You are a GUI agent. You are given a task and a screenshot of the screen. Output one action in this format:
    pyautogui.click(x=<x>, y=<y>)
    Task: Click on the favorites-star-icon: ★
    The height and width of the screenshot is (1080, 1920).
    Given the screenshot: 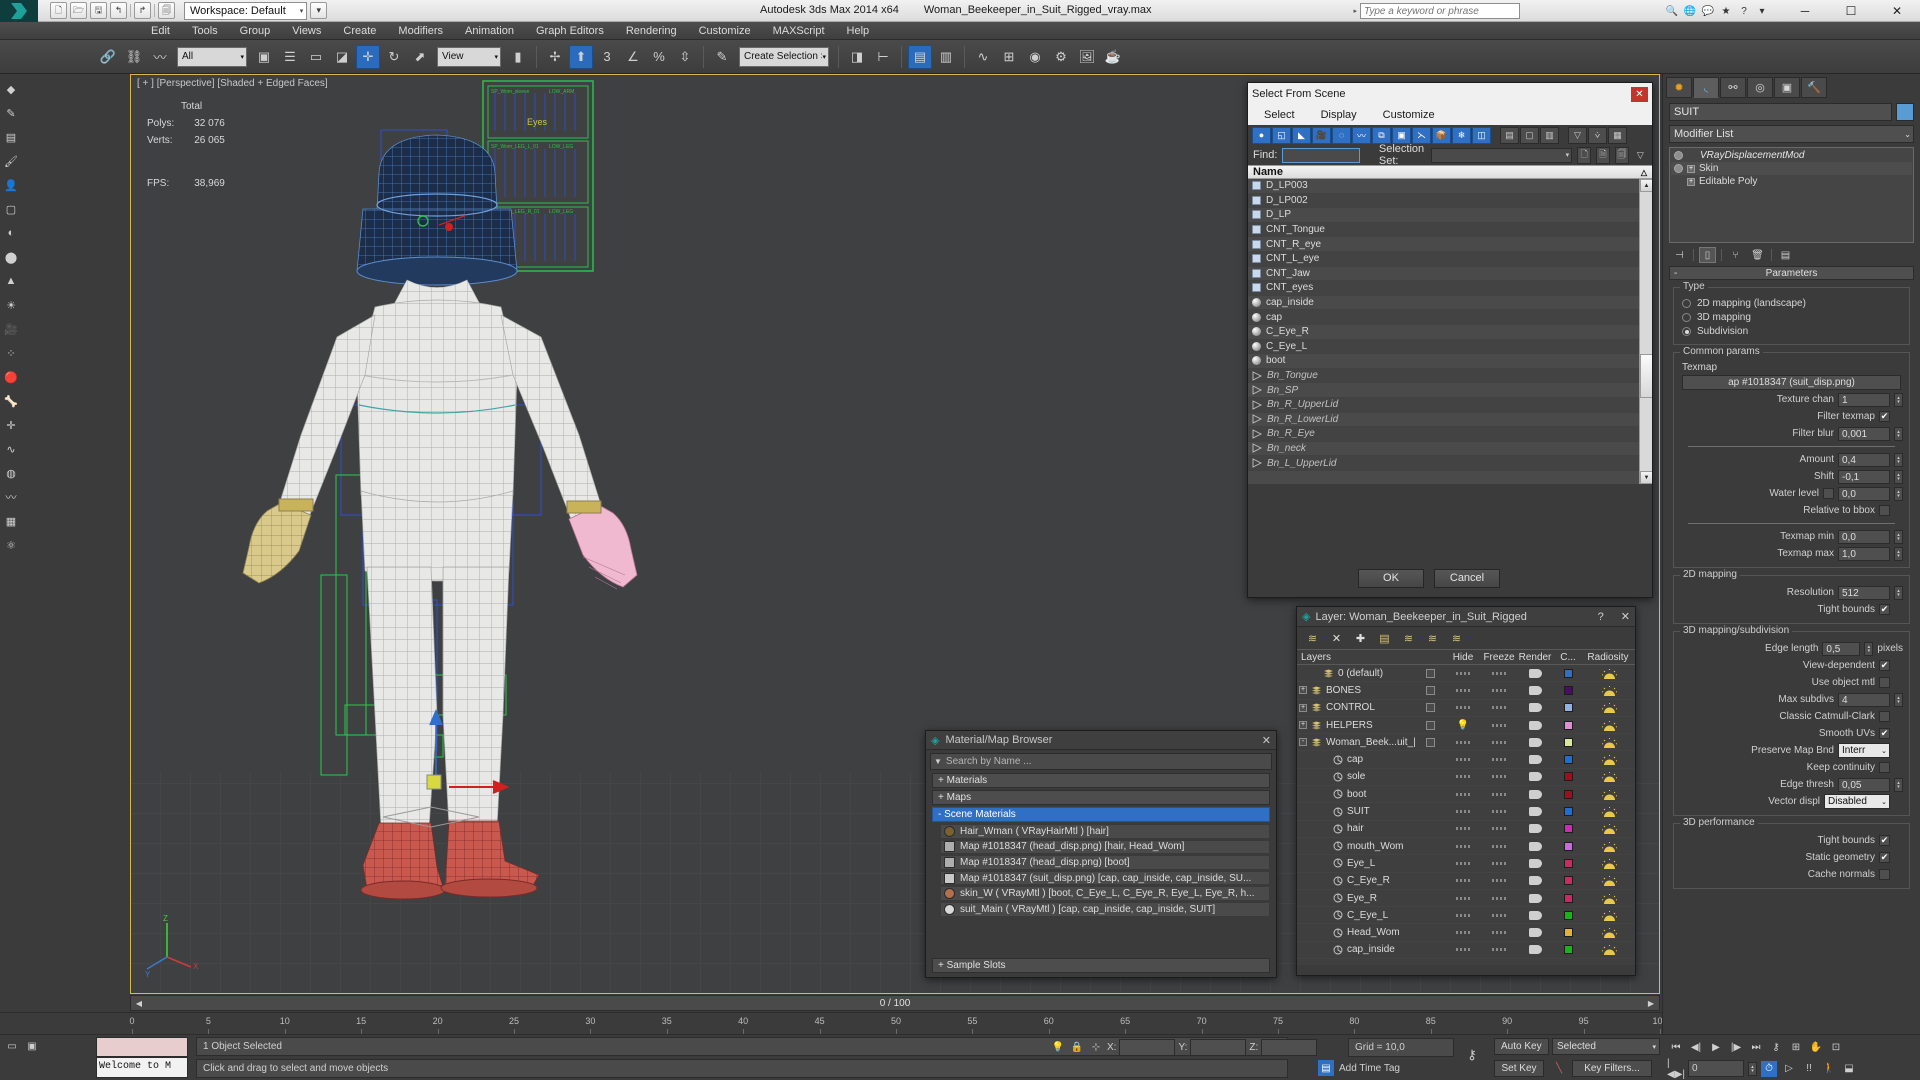 What is the action you would take?
    pyautogui.click(x=1726, y=11)
    